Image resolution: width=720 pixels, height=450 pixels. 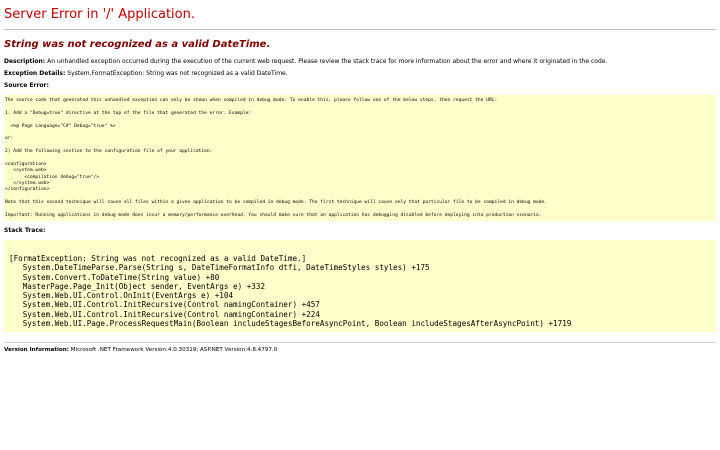 What do you see at coordinates (36, 350) in the screenshot?
I see `version-information-label: Version Information:` at bounding box center [36, 350].